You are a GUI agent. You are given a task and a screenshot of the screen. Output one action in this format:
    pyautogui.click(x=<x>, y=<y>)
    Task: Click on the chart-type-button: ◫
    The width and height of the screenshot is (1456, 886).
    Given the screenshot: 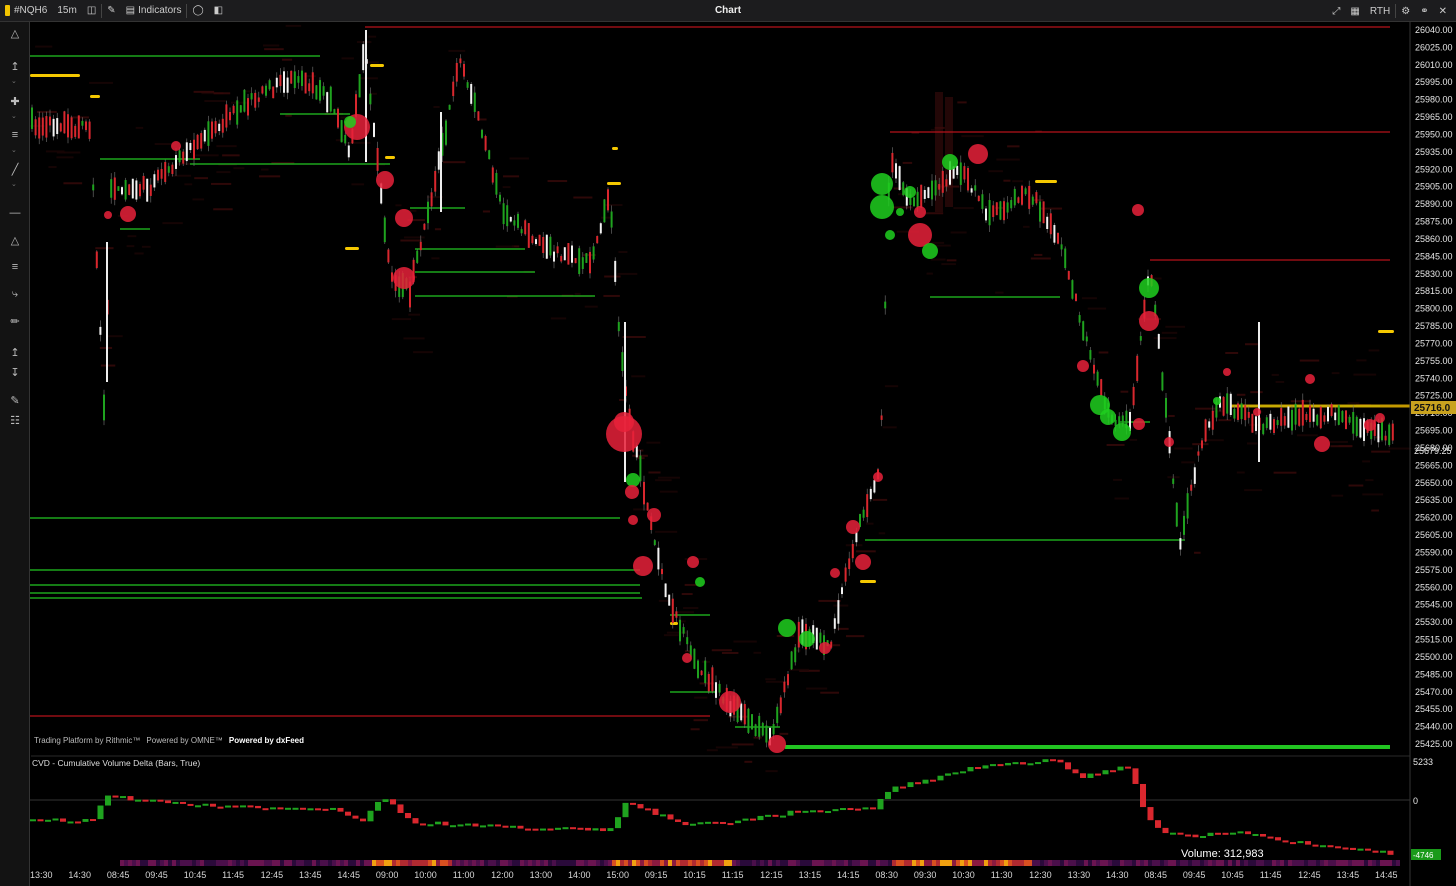 What is the action you would take?
    pyautogui.click(x=91, y=11)
    